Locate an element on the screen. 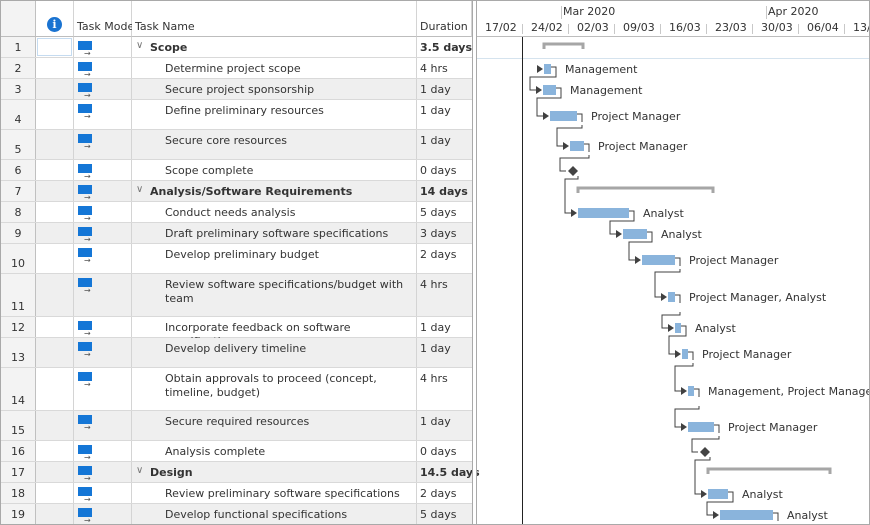 The height and width of the screenshot is (525, 870). task-name-cell: Develop functional specifications is located at coordinates (274, 514).